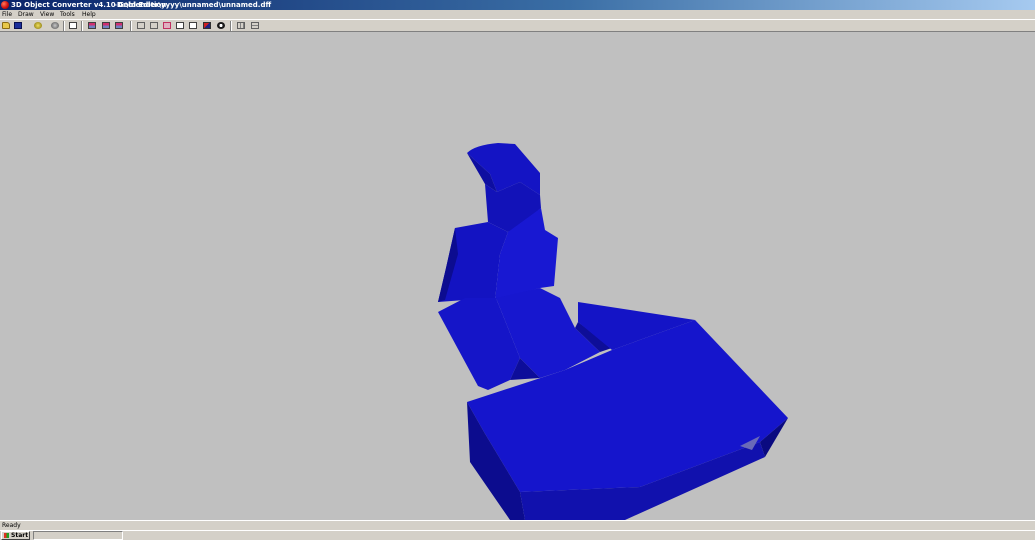  I want to click on view-side-button, so click(167, 25).